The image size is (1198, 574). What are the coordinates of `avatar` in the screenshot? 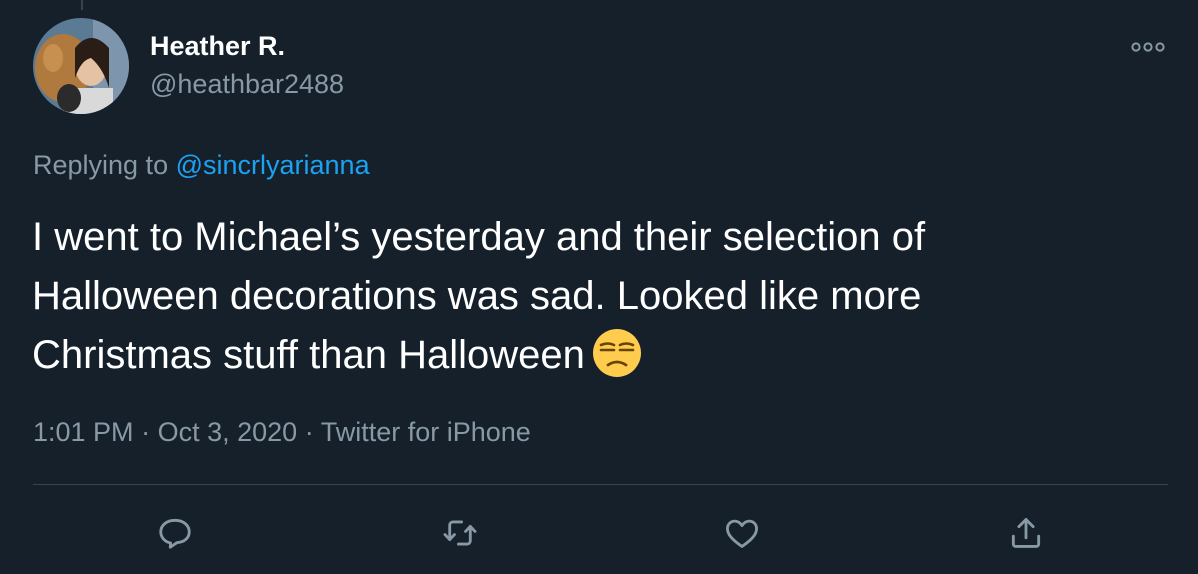 It's located at (81, 66).